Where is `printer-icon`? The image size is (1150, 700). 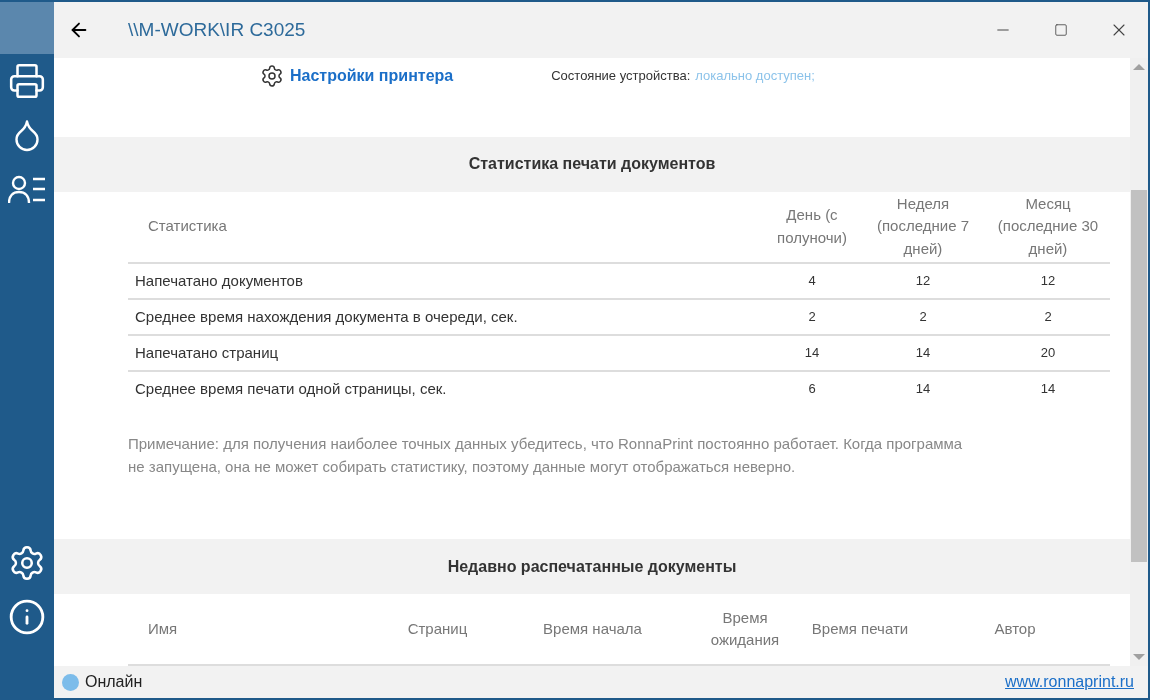
printer-icon is located at coordinates (27, 81).